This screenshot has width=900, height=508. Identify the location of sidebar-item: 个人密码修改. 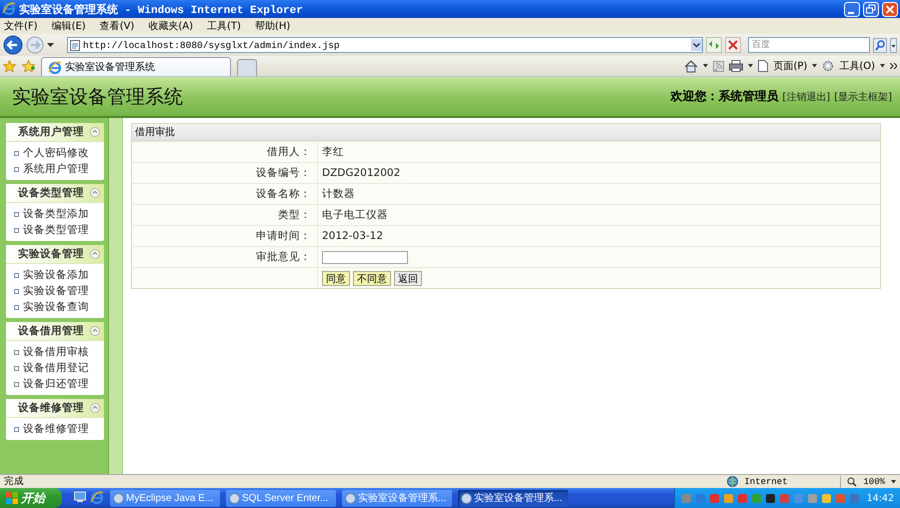
(56, 153).